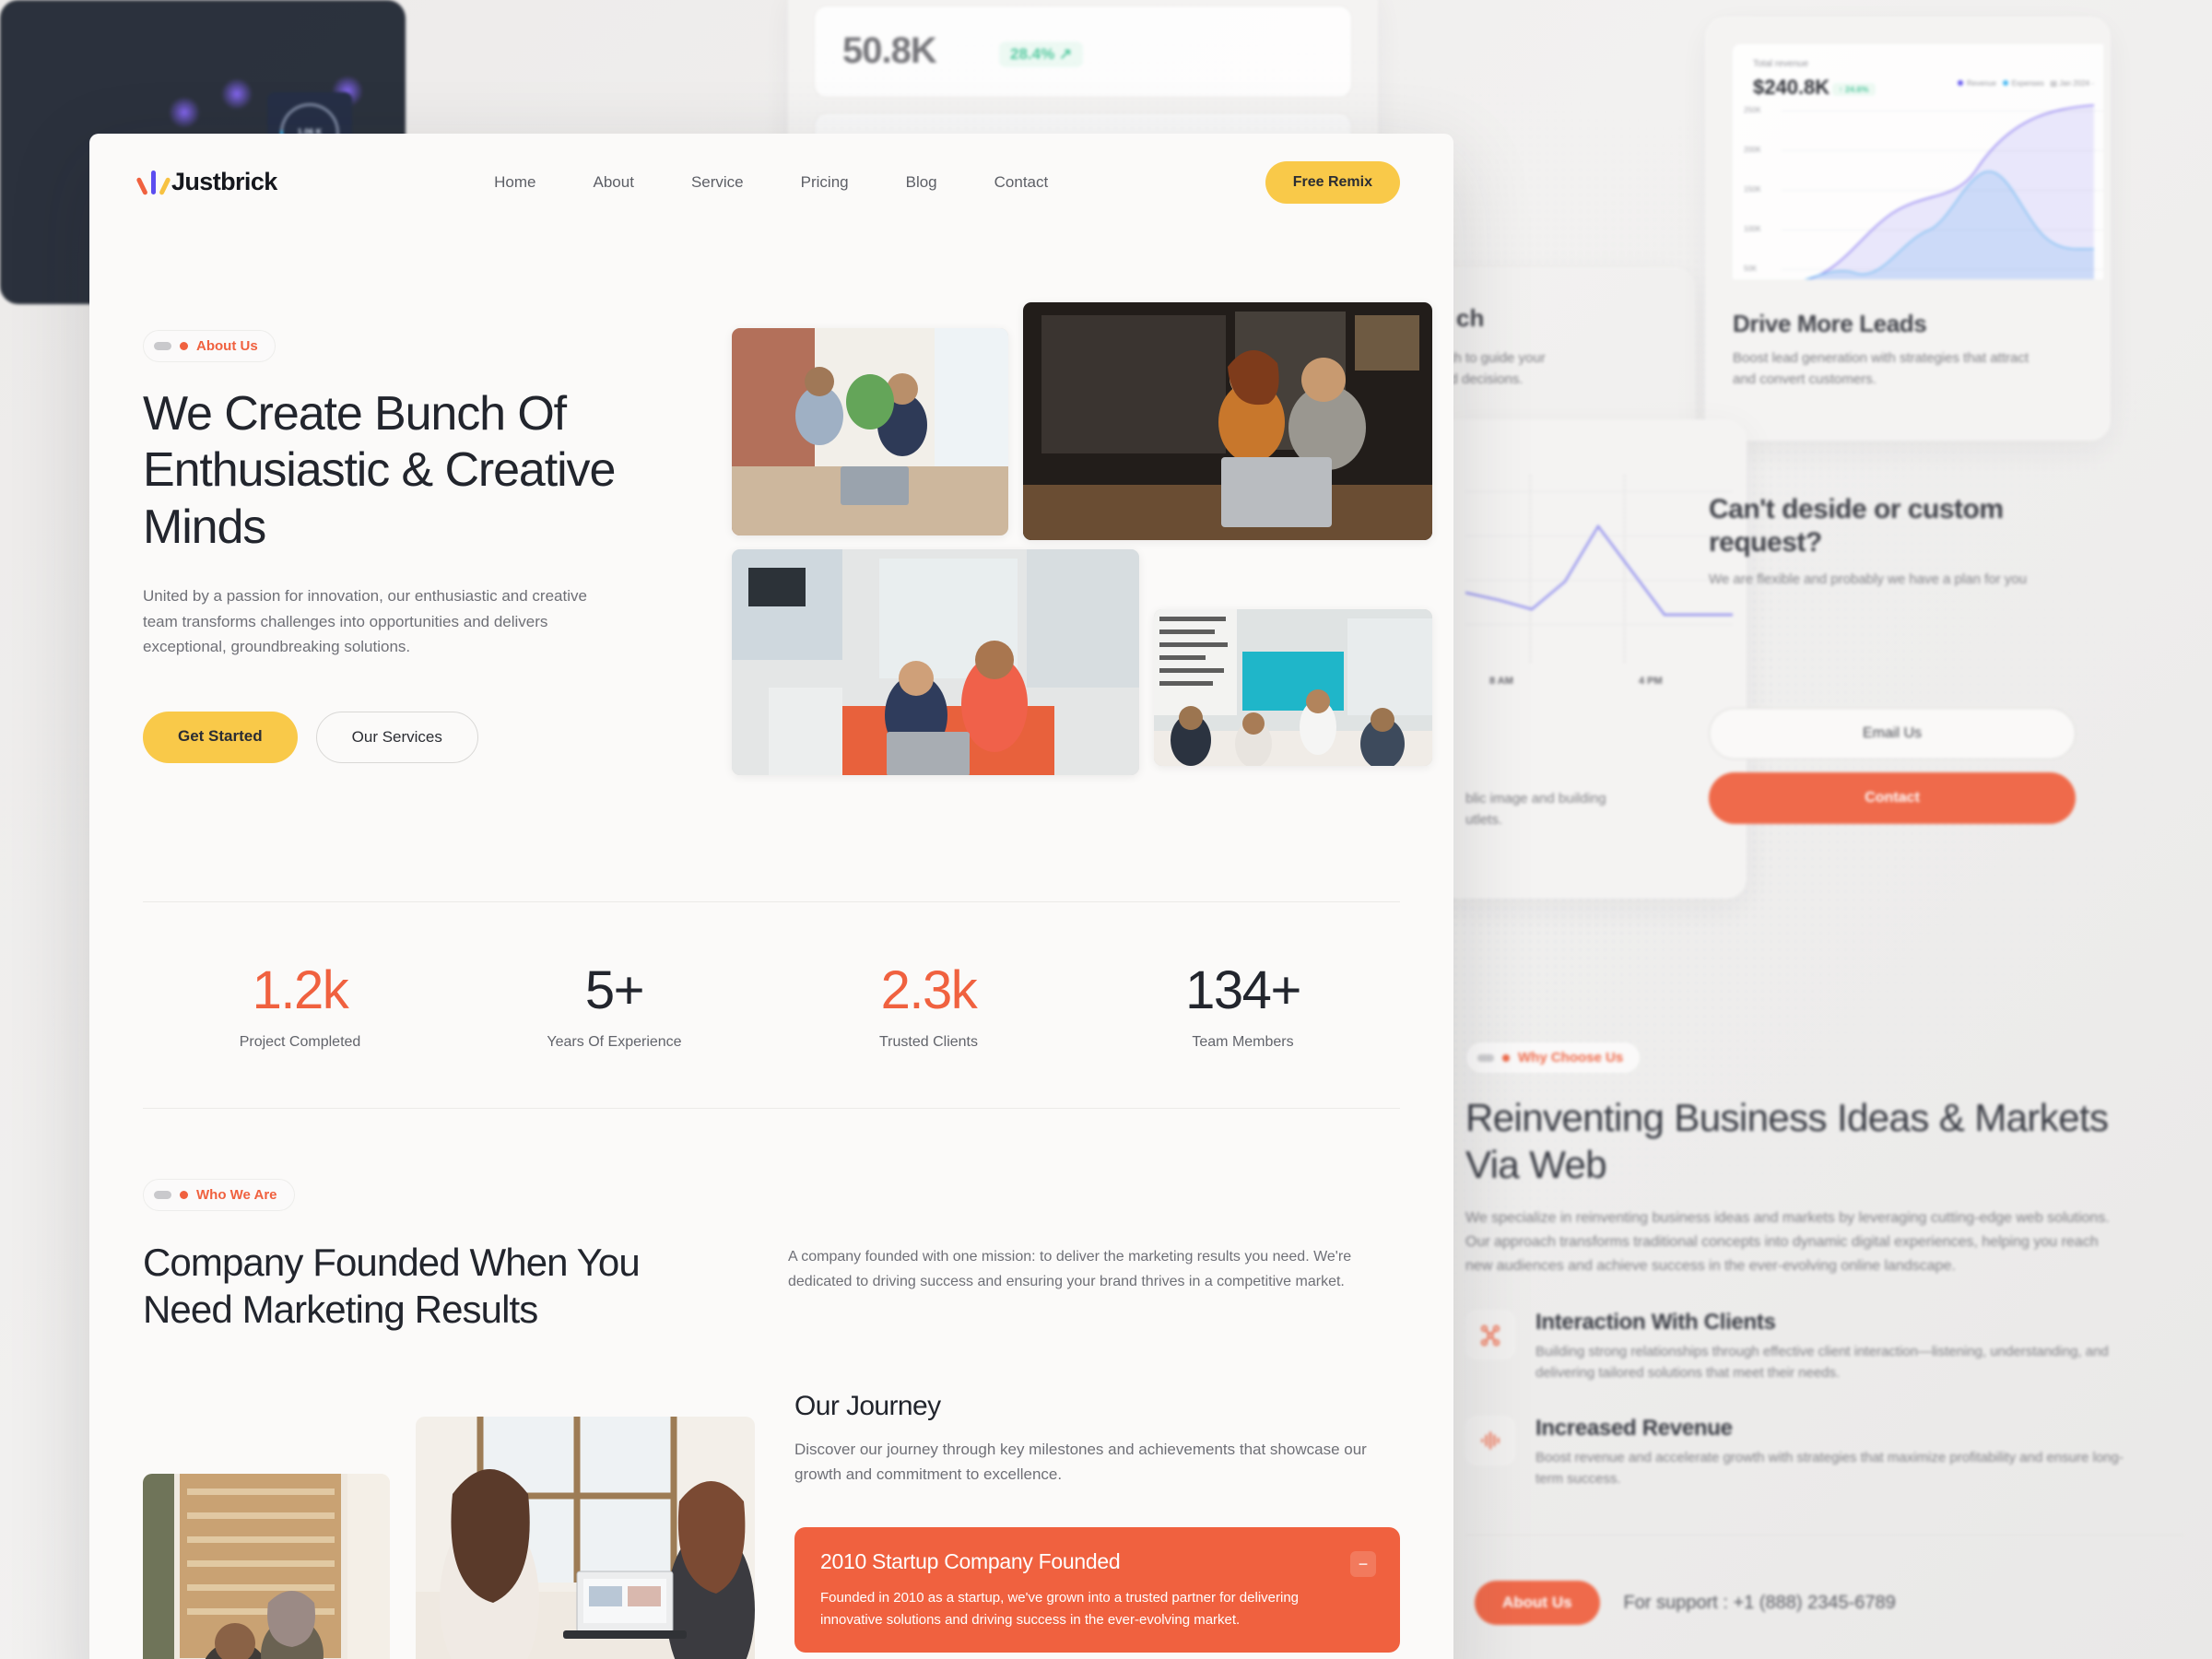 This screenshot has height=1659, width=2212. I want to click on background-research-body: rch to guide your ed decisions., so click(1494, 368).